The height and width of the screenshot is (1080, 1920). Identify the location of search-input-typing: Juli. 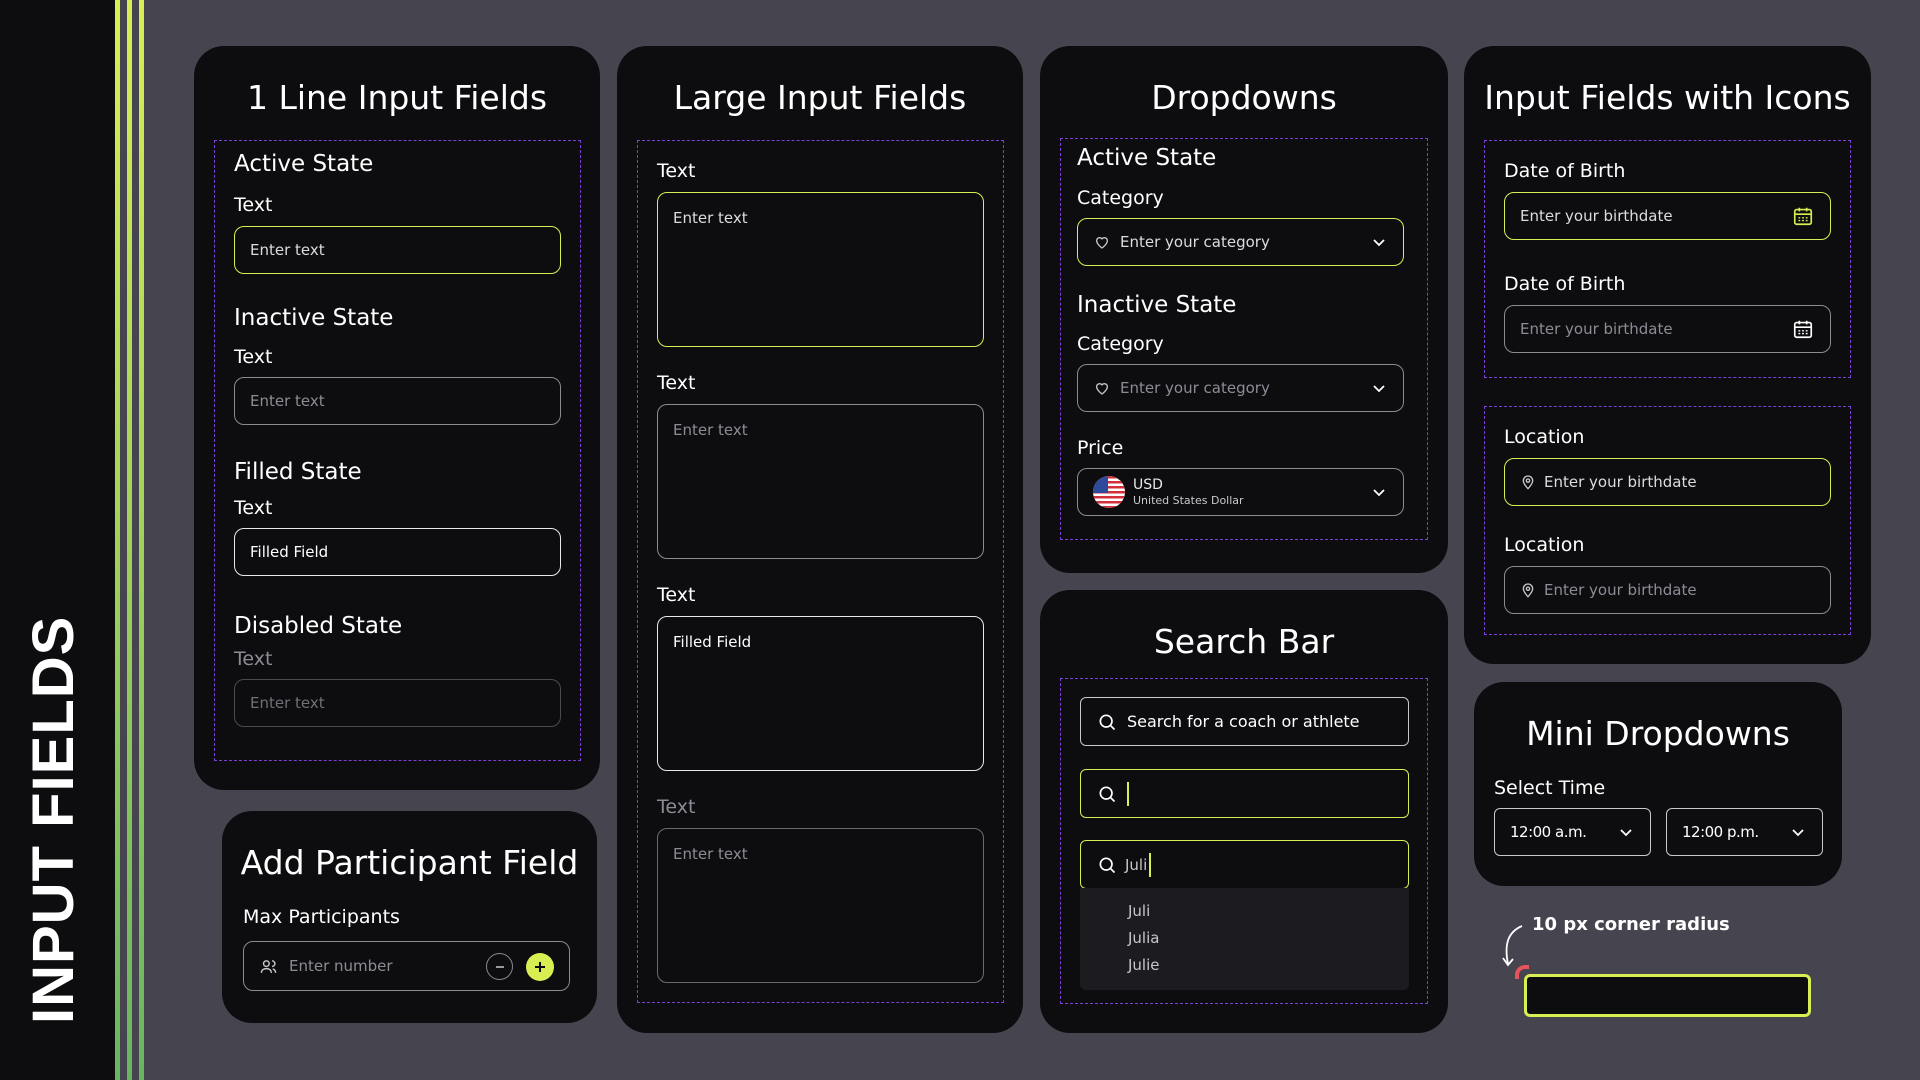
(1244, 864).